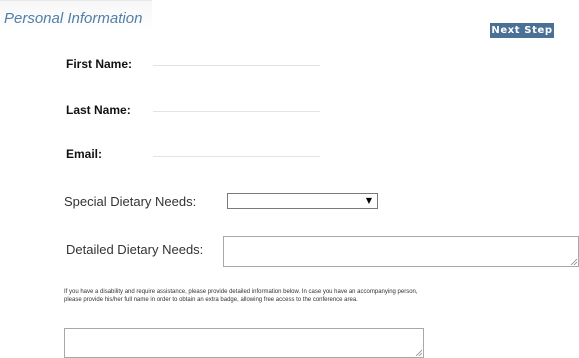 This screenshot has height=358, width=579. Describe the element at coordinates (135, 249) in the screenshot. I see `detailed-dietary-label: Detailed Dietary Needs:` at that location.